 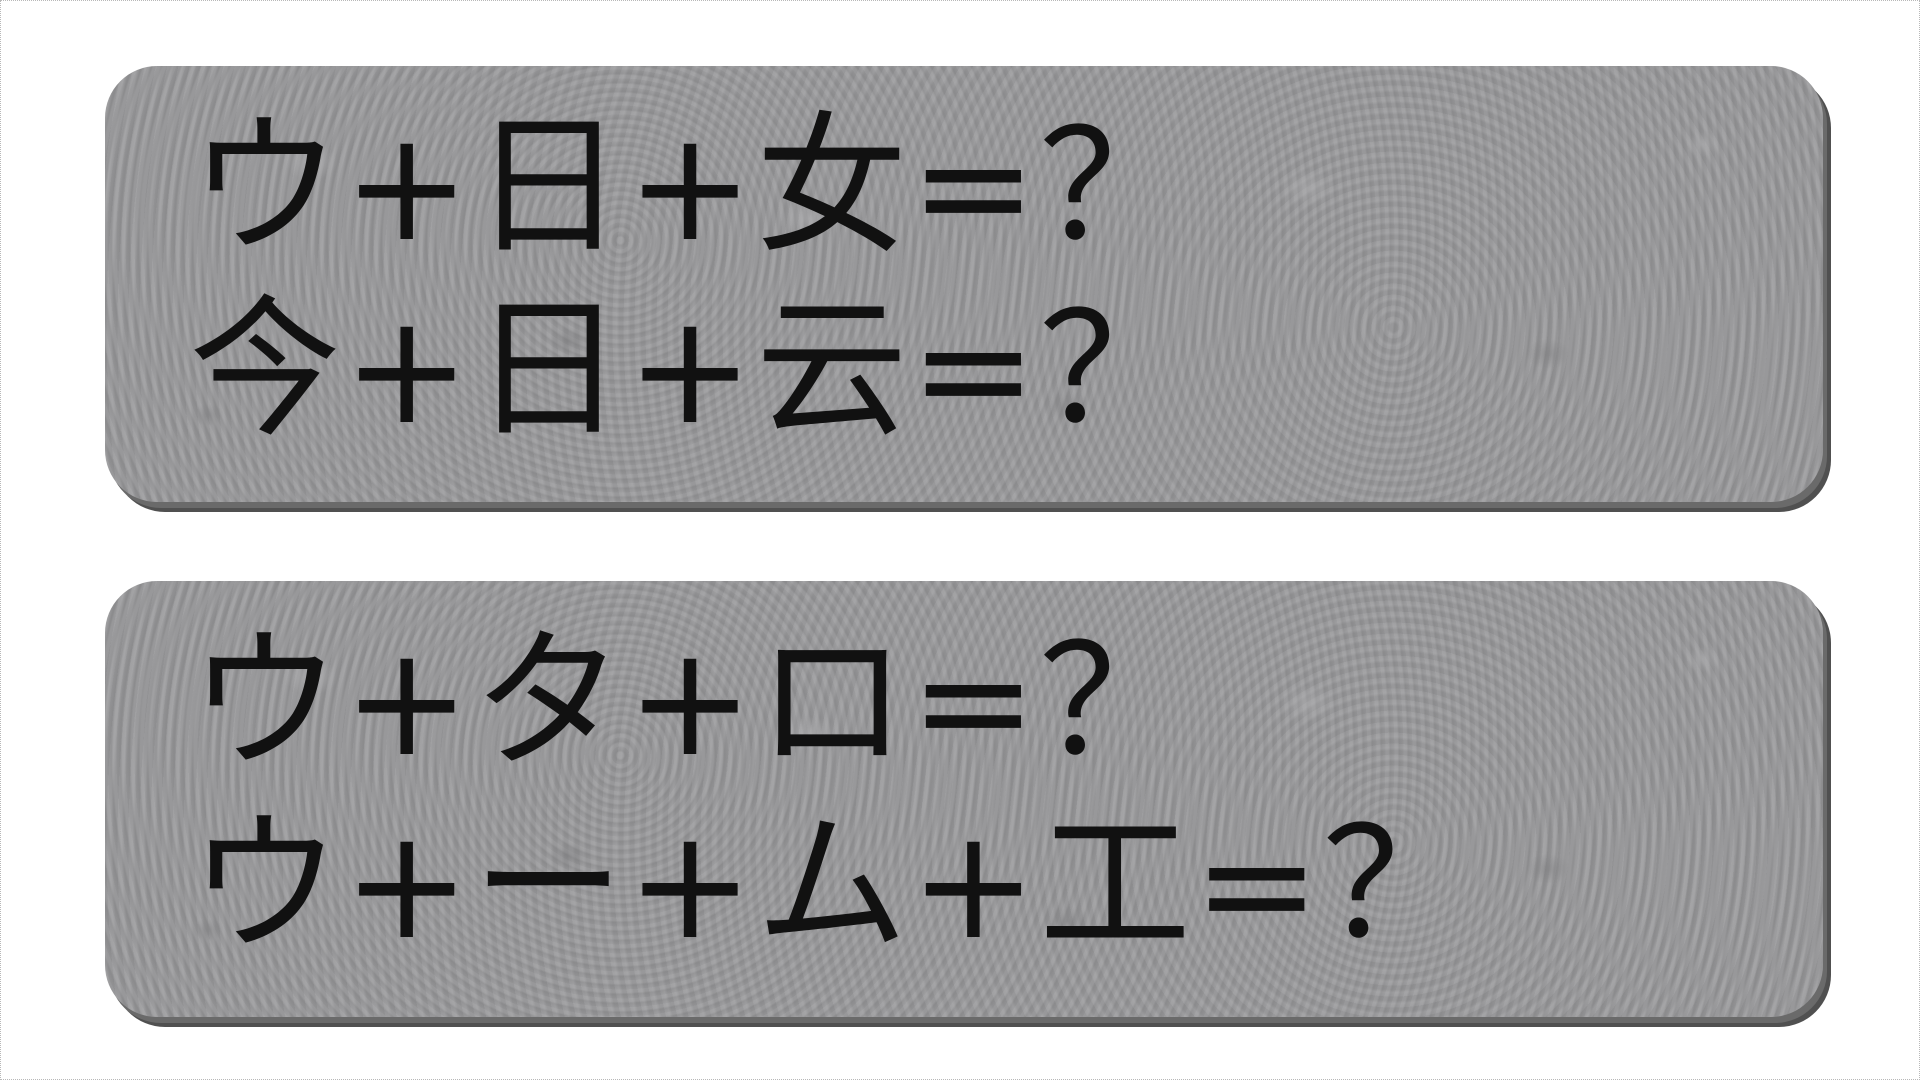 What do you see at coordinates (691, 369) in the screenshot?
I see `puzzle-line: 今+日+云=？` at bounding box center [691, 369].